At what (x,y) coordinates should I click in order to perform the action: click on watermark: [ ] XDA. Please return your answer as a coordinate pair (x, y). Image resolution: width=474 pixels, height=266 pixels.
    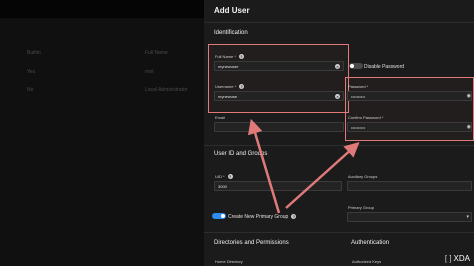
    Looking at the image, I should click on (457, 258).